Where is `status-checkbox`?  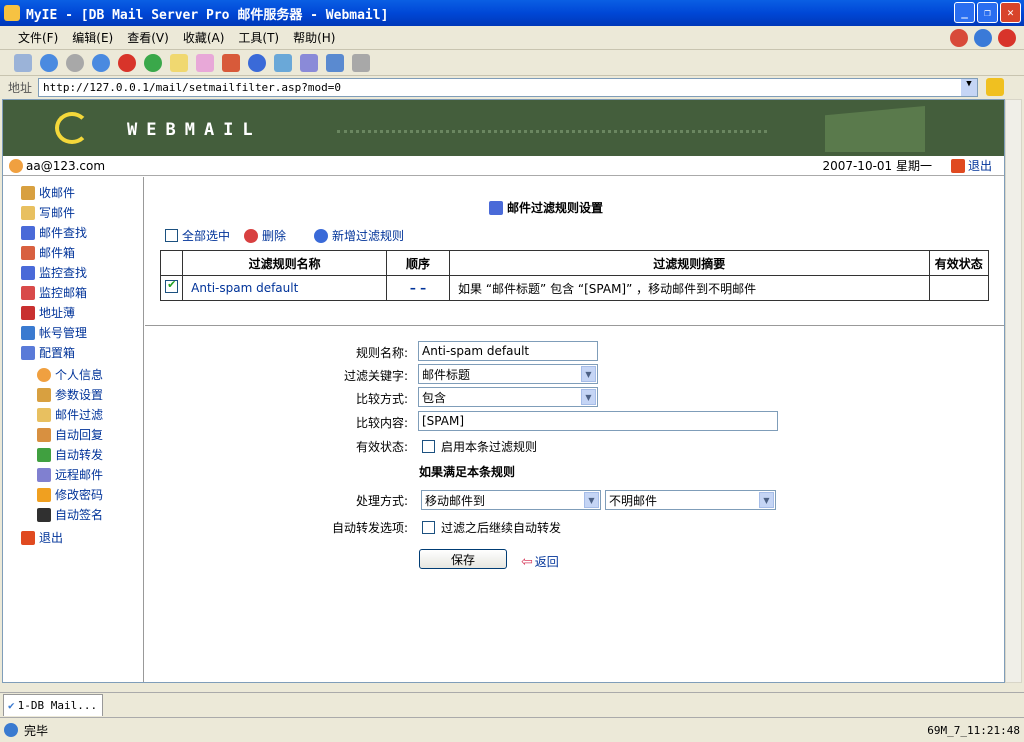 status-checkbox is located at coordinates (428, 446).